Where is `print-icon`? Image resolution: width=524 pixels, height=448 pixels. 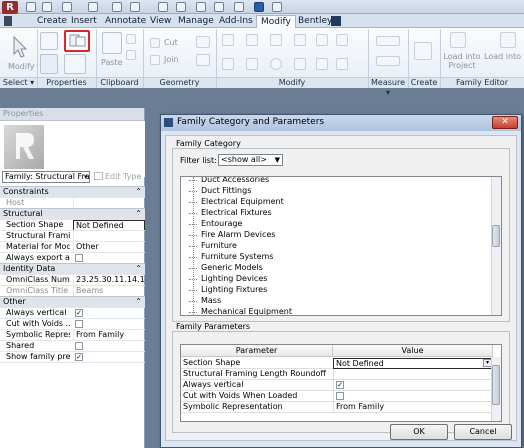 print-icon is located at coordinates (117, 7).